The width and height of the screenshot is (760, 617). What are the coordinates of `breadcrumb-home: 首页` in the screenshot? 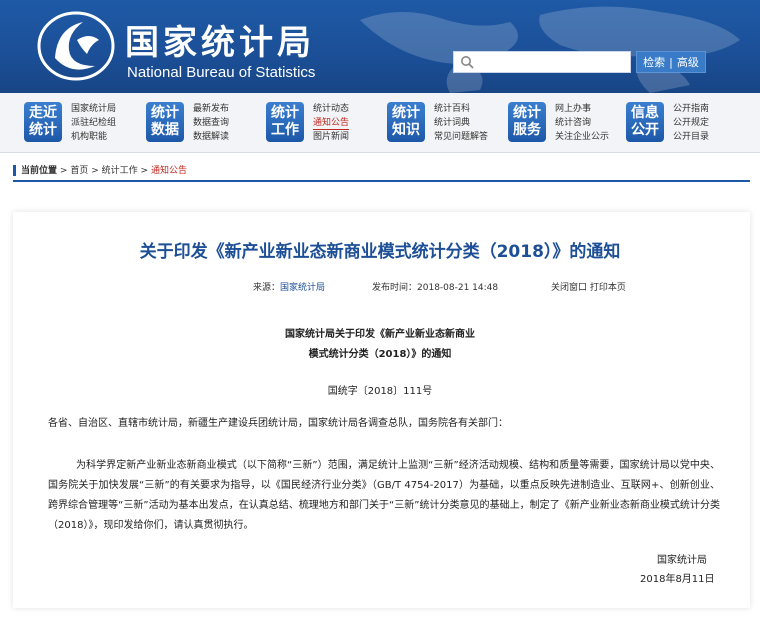 It's located at (79, 171).